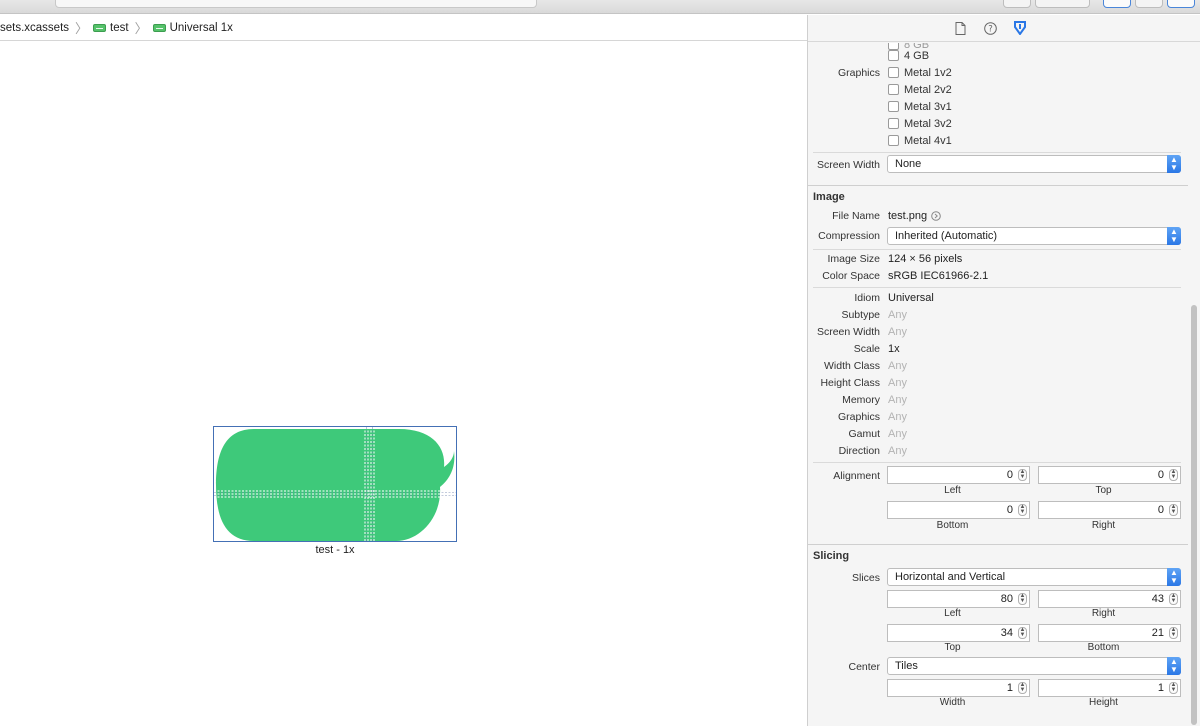 This screenshot has height=726, width=1200. I want to click on trait-row: Memory Any, so click(998, 399).